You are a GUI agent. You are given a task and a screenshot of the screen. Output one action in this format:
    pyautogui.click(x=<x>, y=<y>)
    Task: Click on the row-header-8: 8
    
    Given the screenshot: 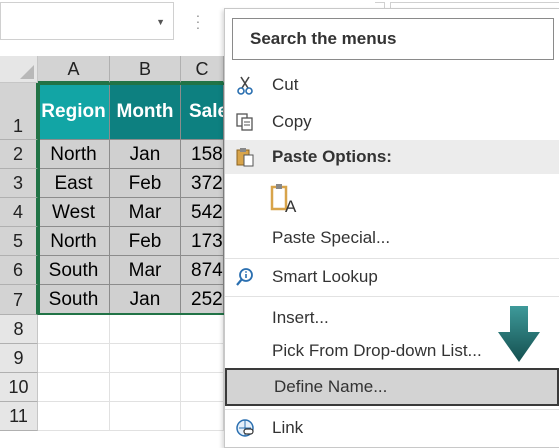 What is the action you would take?
    pyautogui.click(x=19, y=329)
    